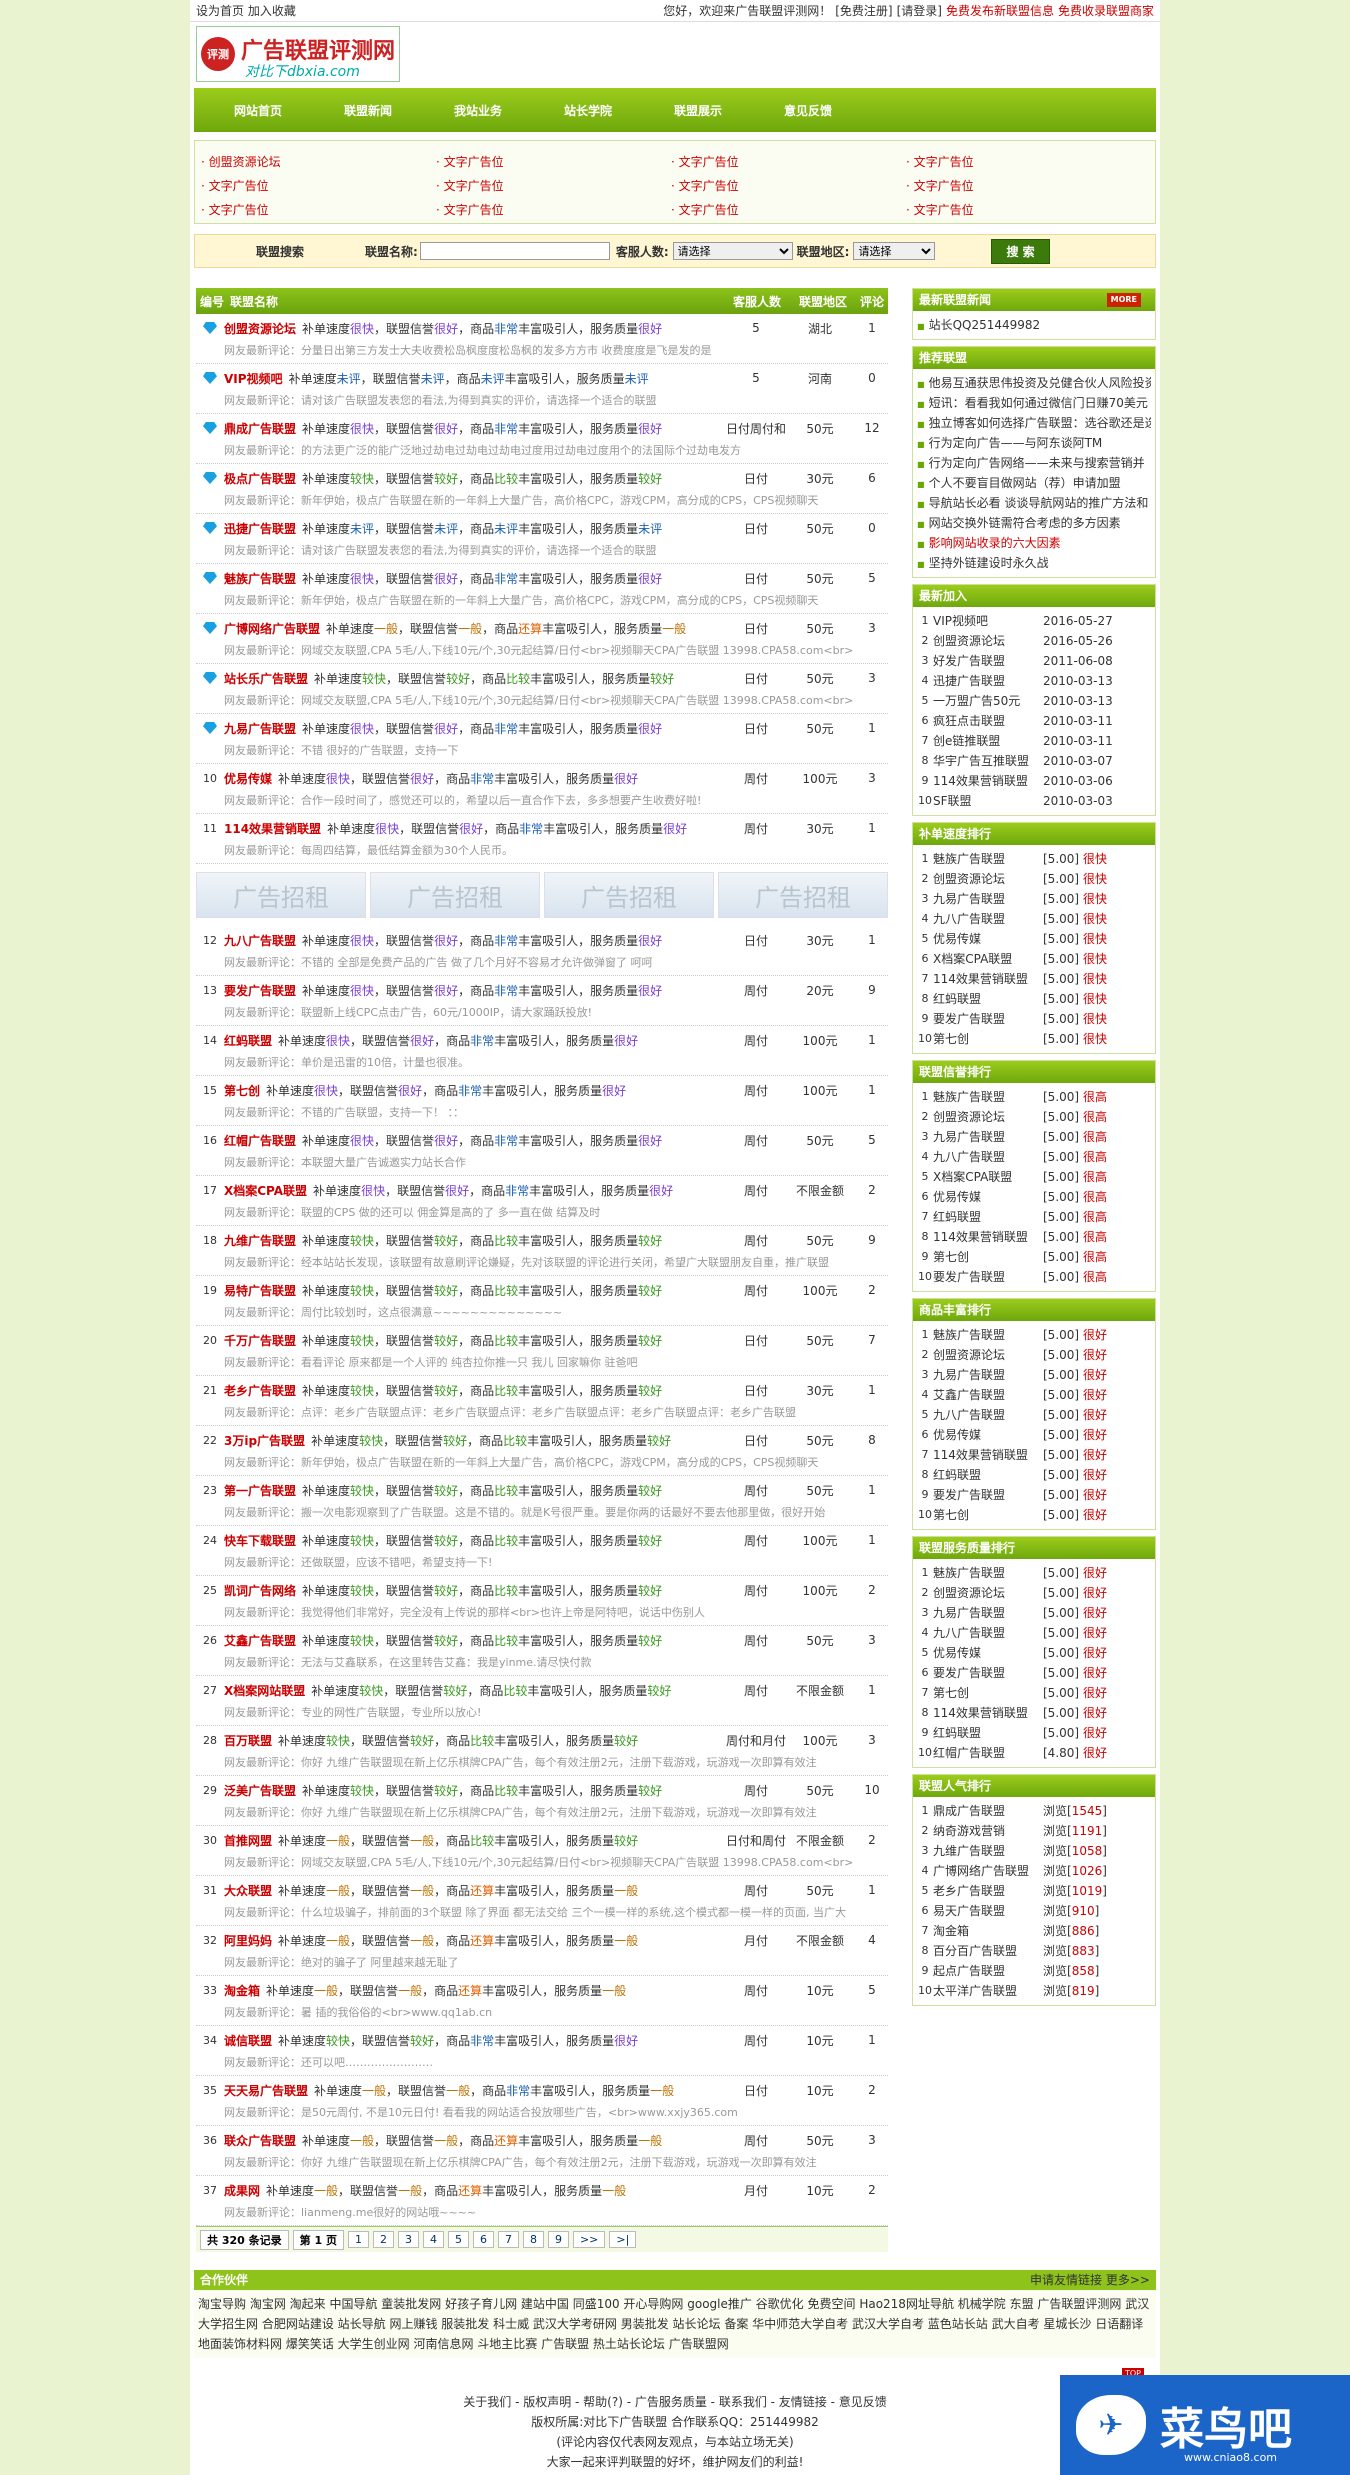  Describe the element at coordinates (253, 378) in the screenshot. I see `union-name-link: VIP视频吧` at that location.